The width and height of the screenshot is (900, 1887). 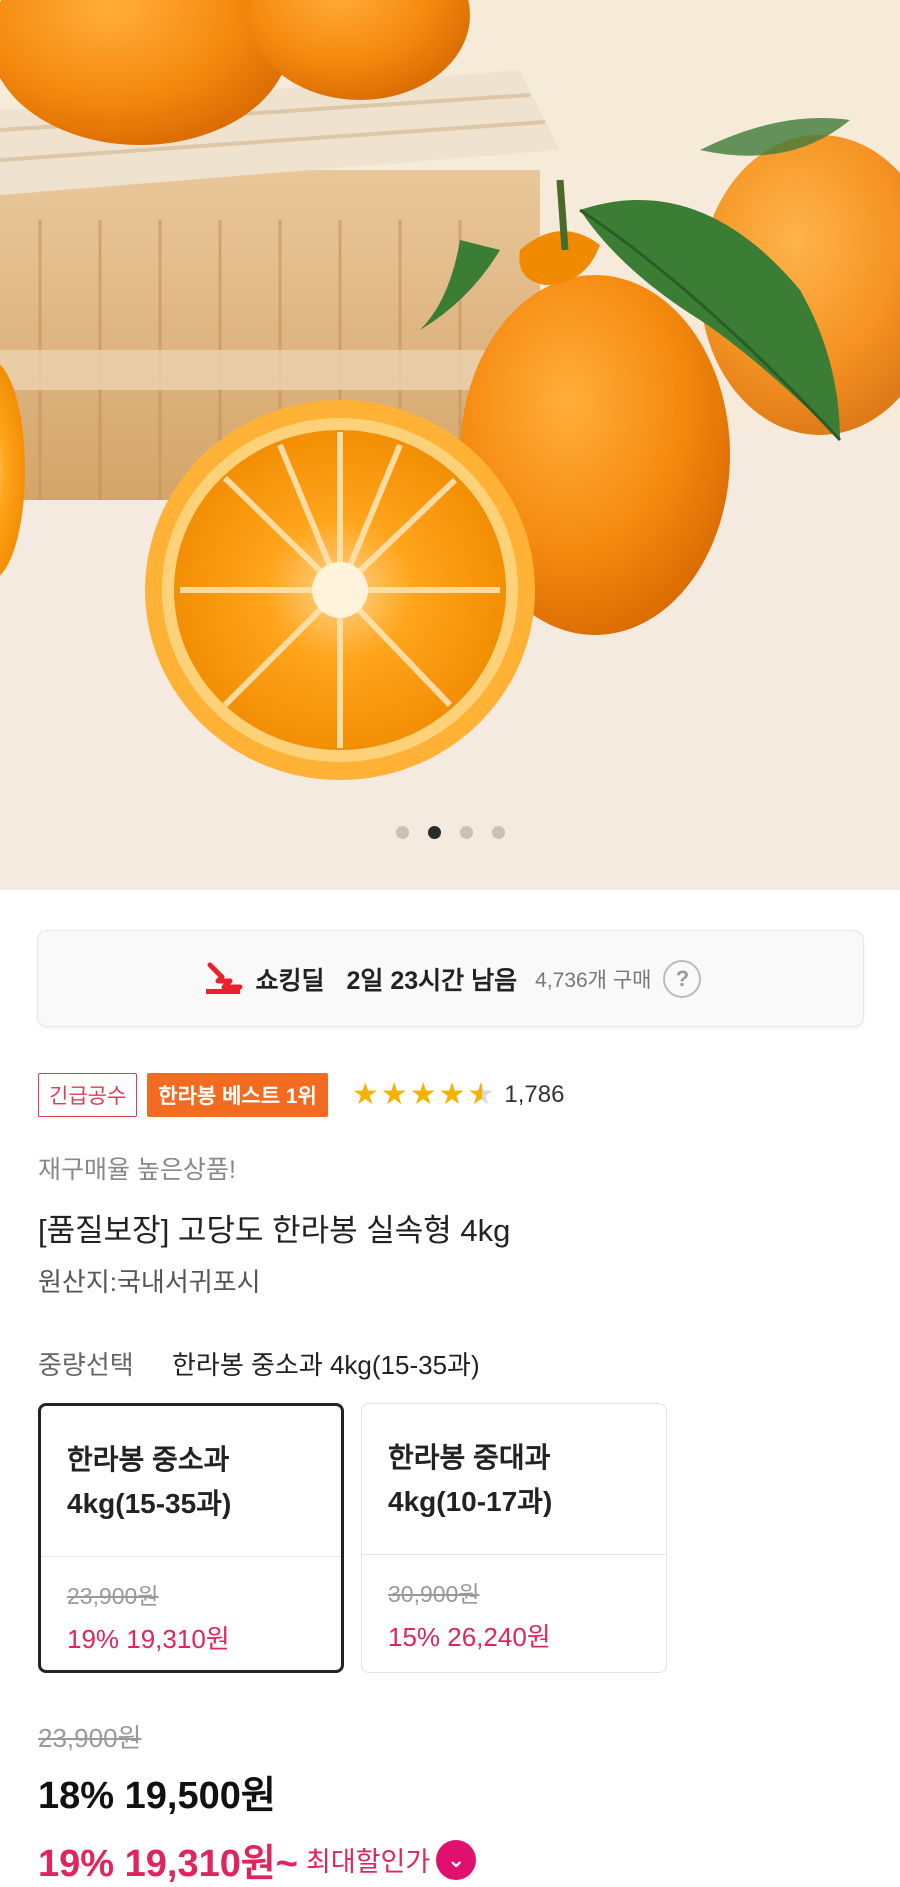 I want to click on urgent-badge: 긴급공수, so click(x=88, y=1095).